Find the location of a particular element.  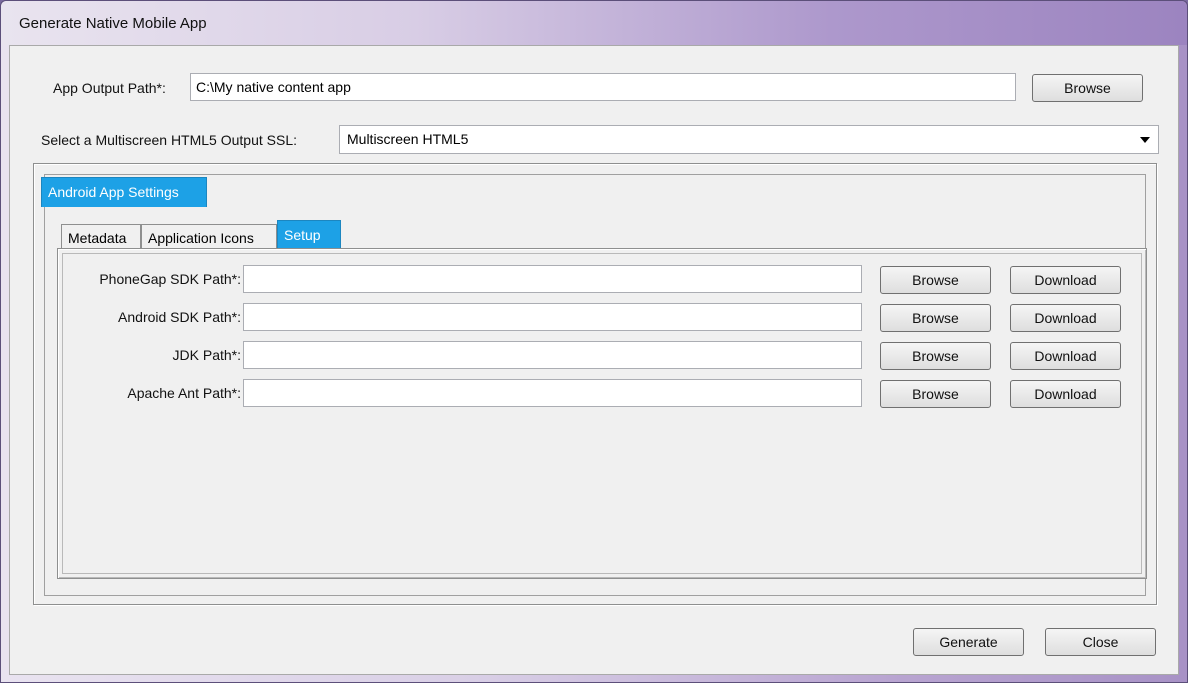

title-bar: Generate Native Mobile App is located at coordinates (594, 23).